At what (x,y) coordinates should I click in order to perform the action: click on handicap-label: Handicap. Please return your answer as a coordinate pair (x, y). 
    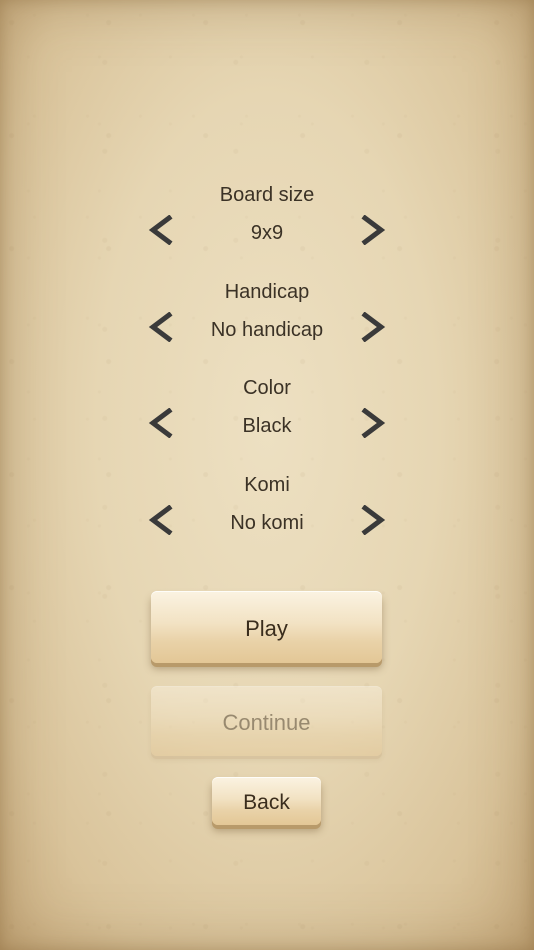
    Looking at the image, I should click on (267, 292).